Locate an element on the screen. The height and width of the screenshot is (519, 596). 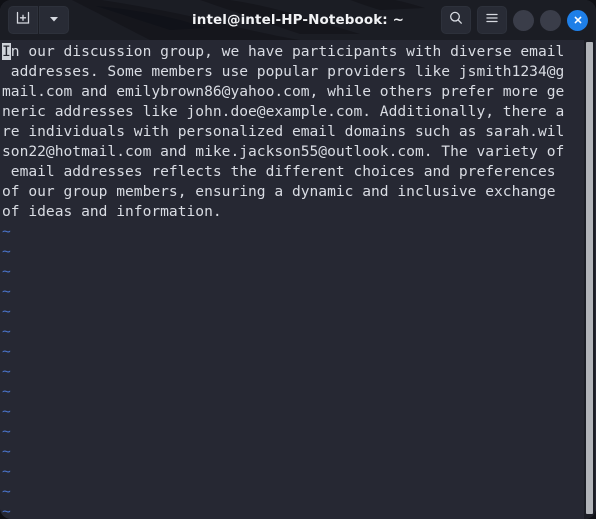
chevron-down-icon is located at coordinates (54, 20).